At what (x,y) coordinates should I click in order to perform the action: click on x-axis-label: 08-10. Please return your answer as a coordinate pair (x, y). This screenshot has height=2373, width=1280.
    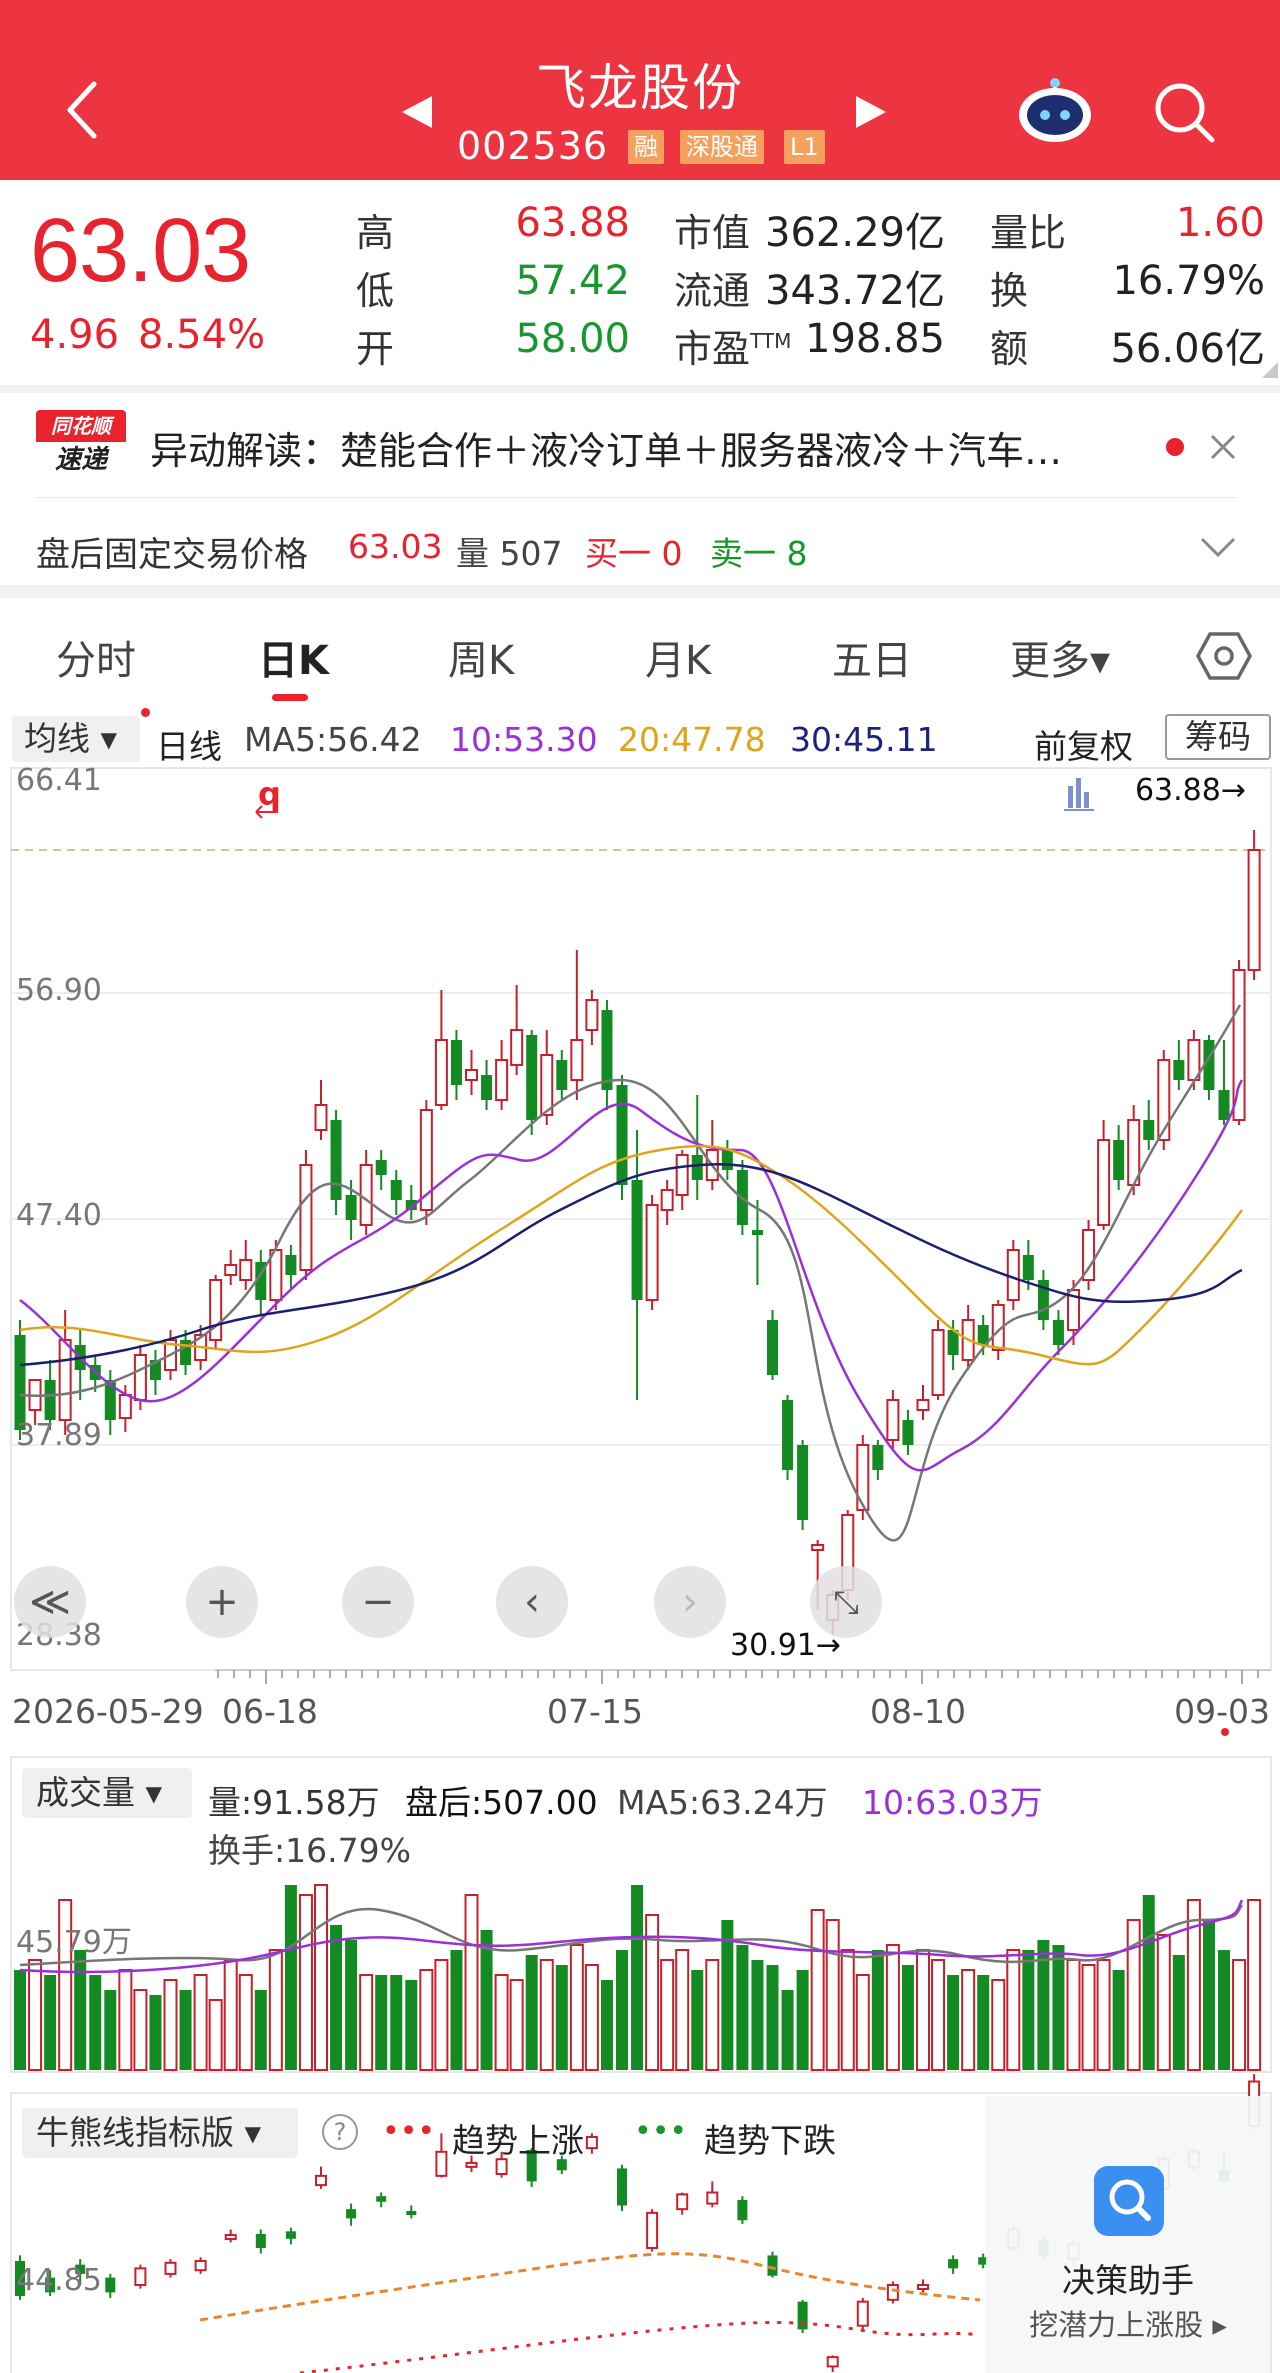
    Looking at the image, I should click on (918, 1711).